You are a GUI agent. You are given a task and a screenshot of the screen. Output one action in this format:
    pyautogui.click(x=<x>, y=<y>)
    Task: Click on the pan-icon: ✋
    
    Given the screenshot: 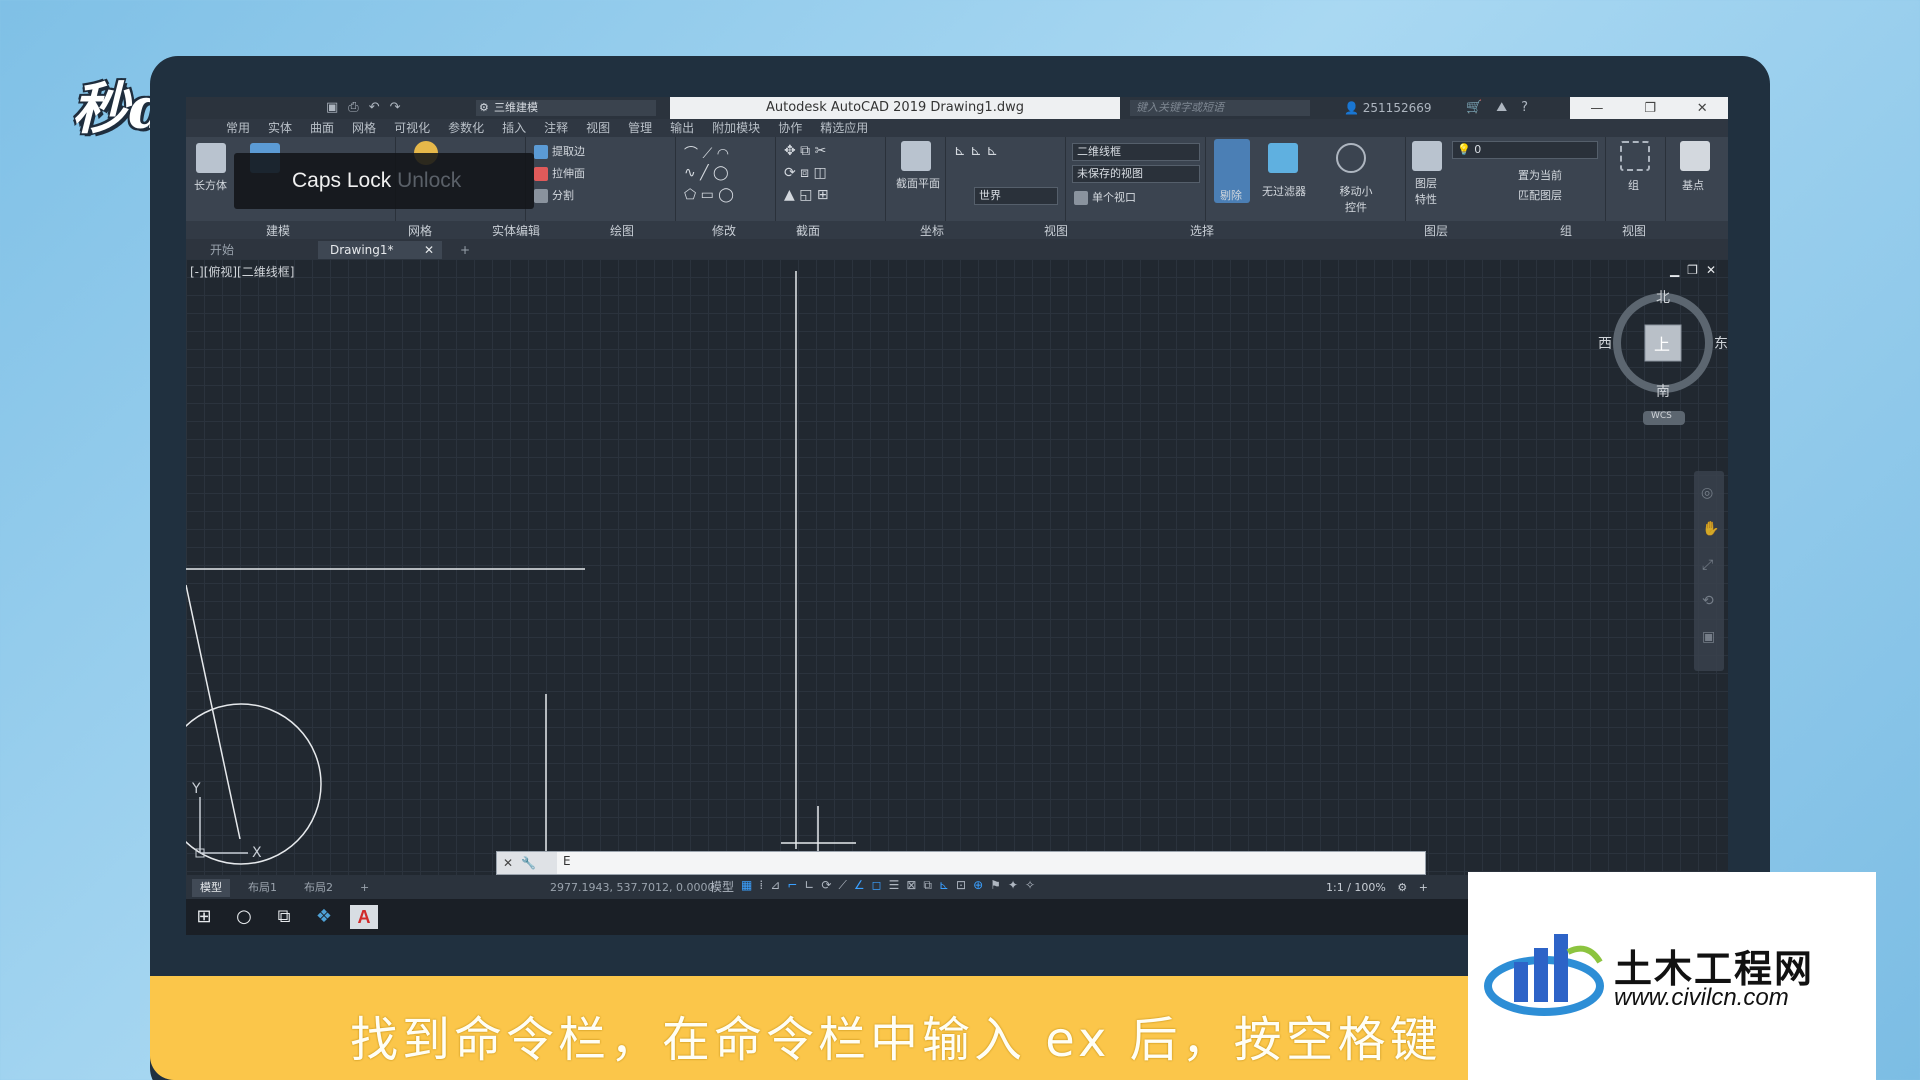 What is the action you would take?
    pyautogui.click(x=1710, y=529)
    